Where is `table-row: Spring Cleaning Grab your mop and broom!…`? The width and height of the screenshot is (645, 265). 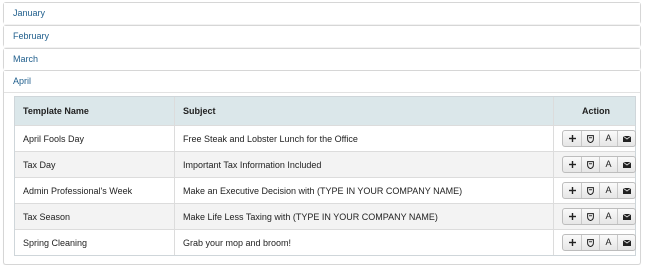 table-row: Spring Cleaning Grab your mop and broom!… is located at coordinates (326, 242).